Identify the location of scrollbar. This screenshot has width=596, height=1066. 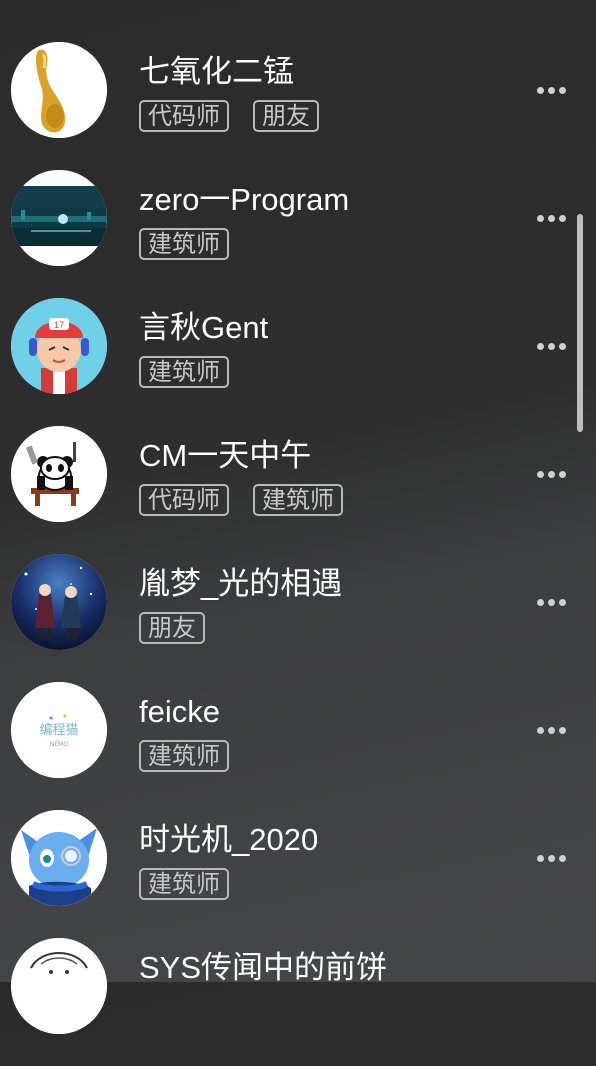
(580, 323).